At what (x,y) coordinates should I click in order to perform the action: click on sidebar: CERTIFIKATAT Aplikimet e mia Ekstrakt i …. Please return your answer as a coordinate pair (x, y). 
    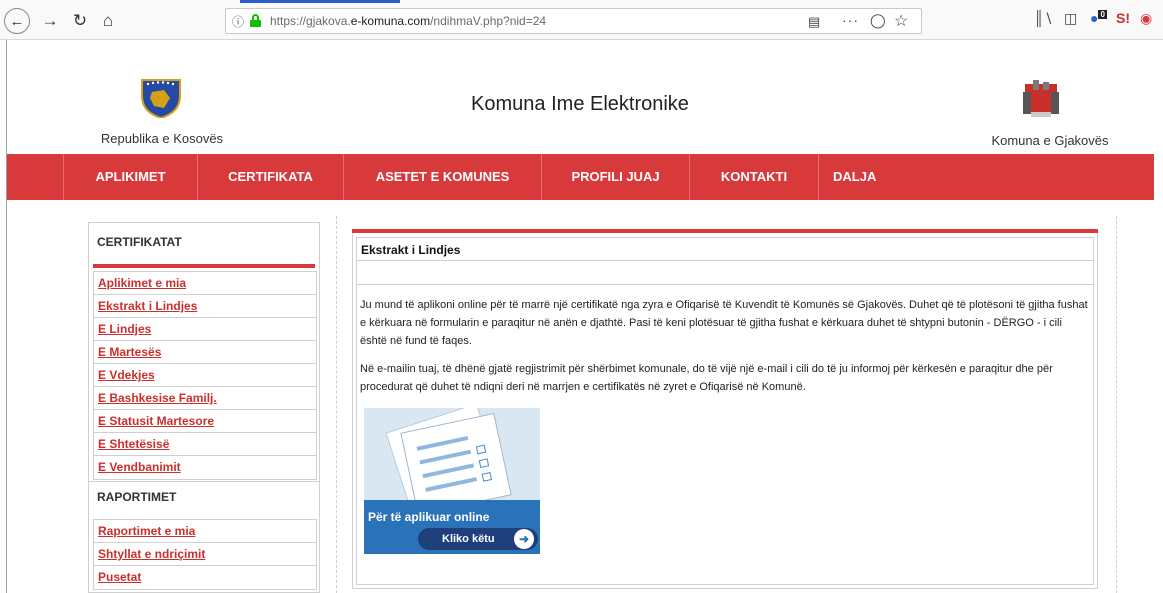
    Looking at the image, I should click on (204, 407).